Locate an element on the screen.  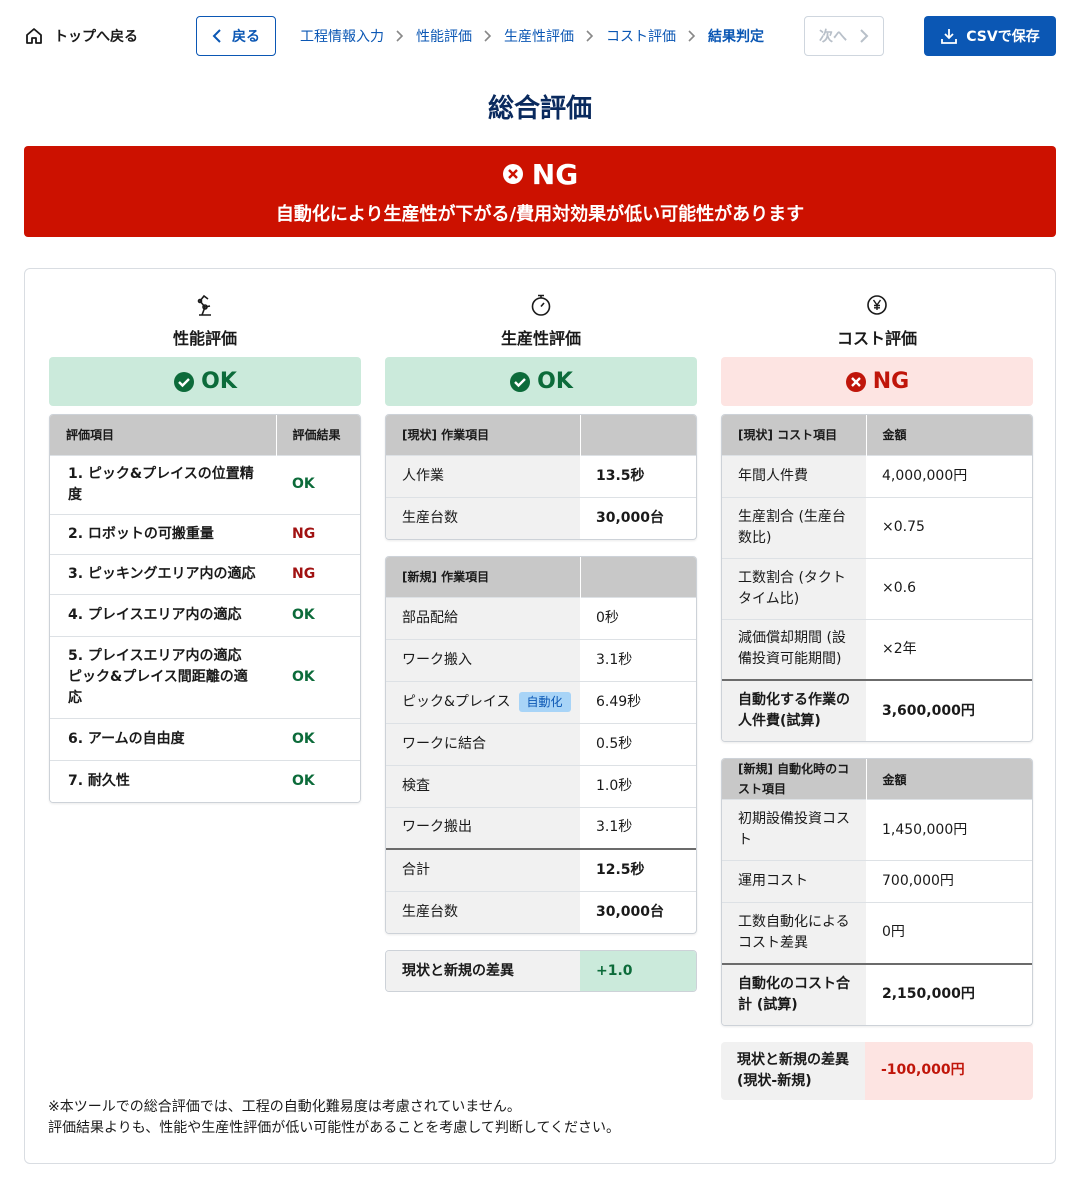
table-row: 工数割合 (タクトタイム比) ×0.6 is located at coordinates (877, 588).